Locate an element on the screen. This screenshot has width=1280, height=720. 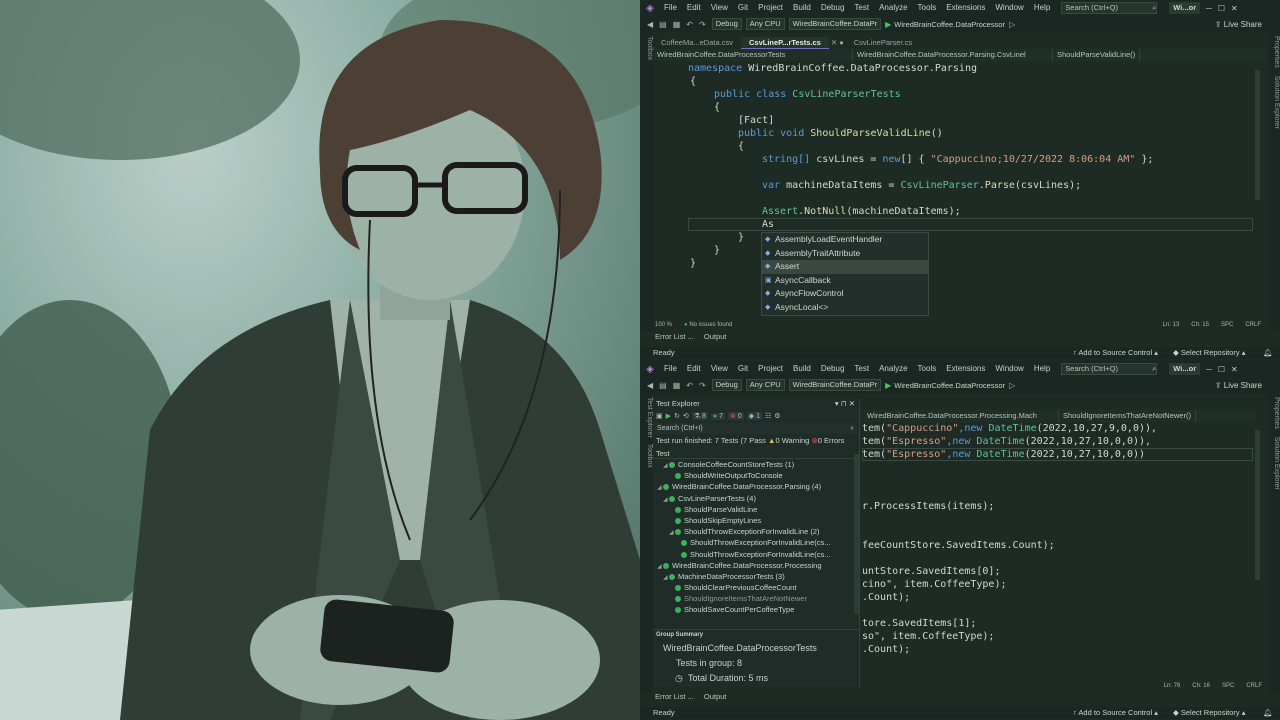
test-column-header: Test is located at coordinates (756, 453).